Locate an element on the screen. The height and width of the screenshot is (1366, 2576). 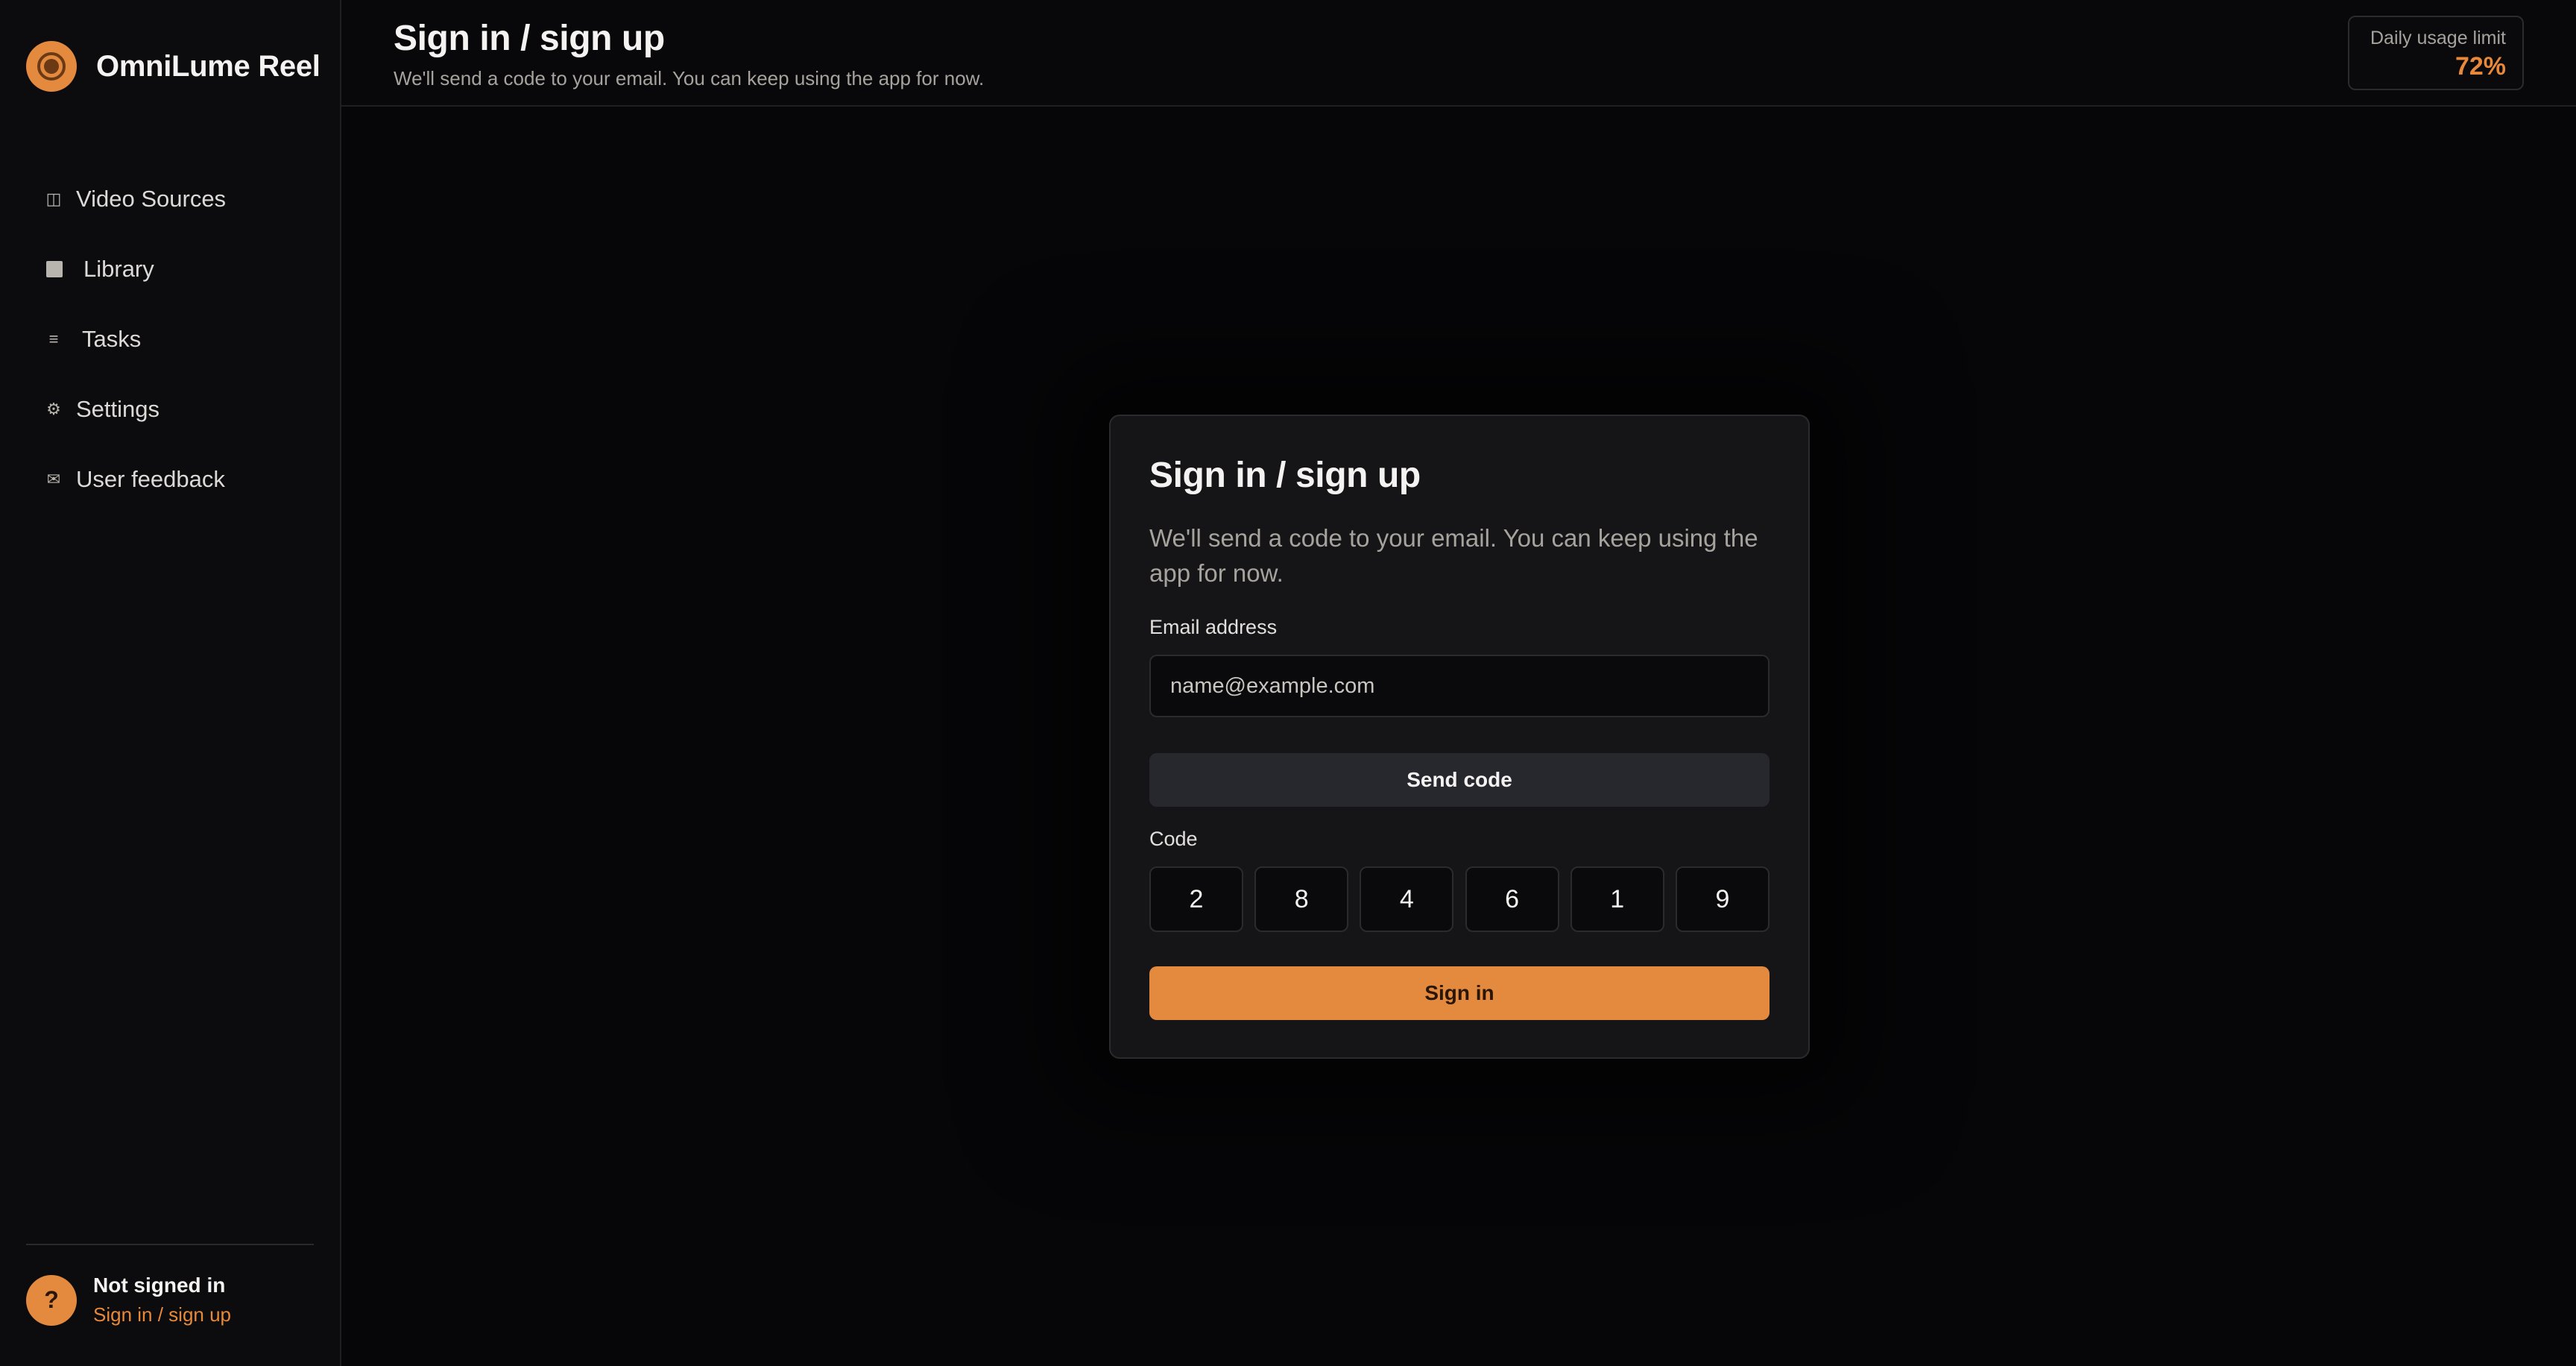
card-title: Sign in / sign up is located at coordinates (1285, 475).